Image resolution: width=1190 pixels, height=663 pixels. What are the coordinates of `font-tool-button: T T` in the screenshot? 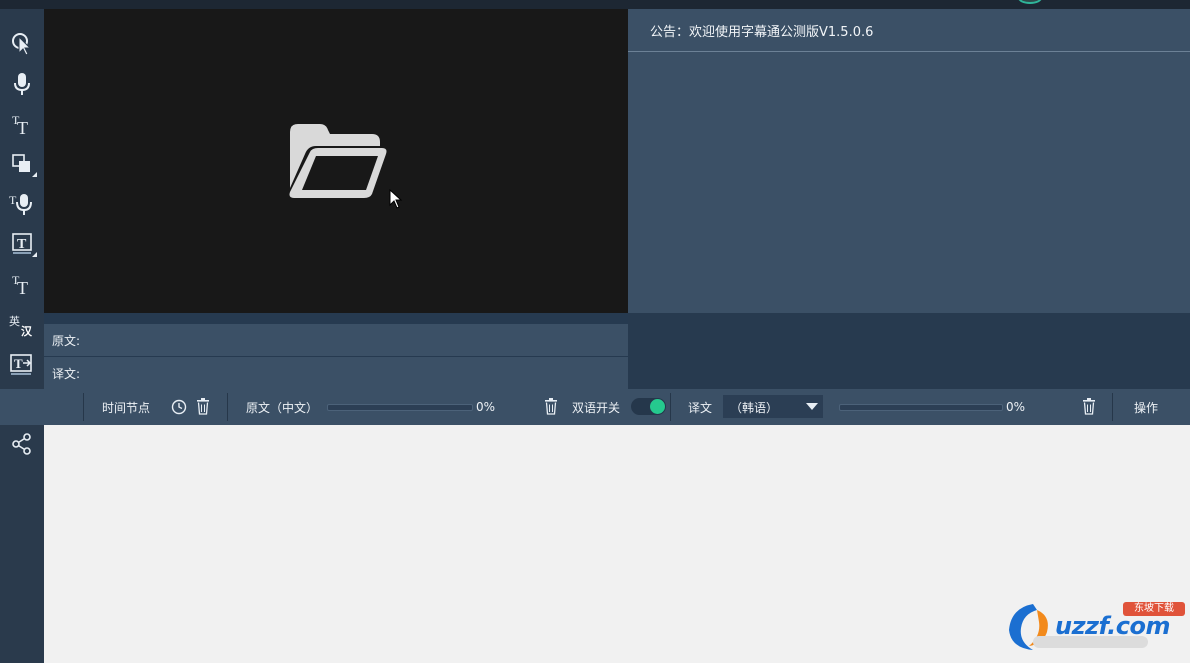 It's located at (22, 284).